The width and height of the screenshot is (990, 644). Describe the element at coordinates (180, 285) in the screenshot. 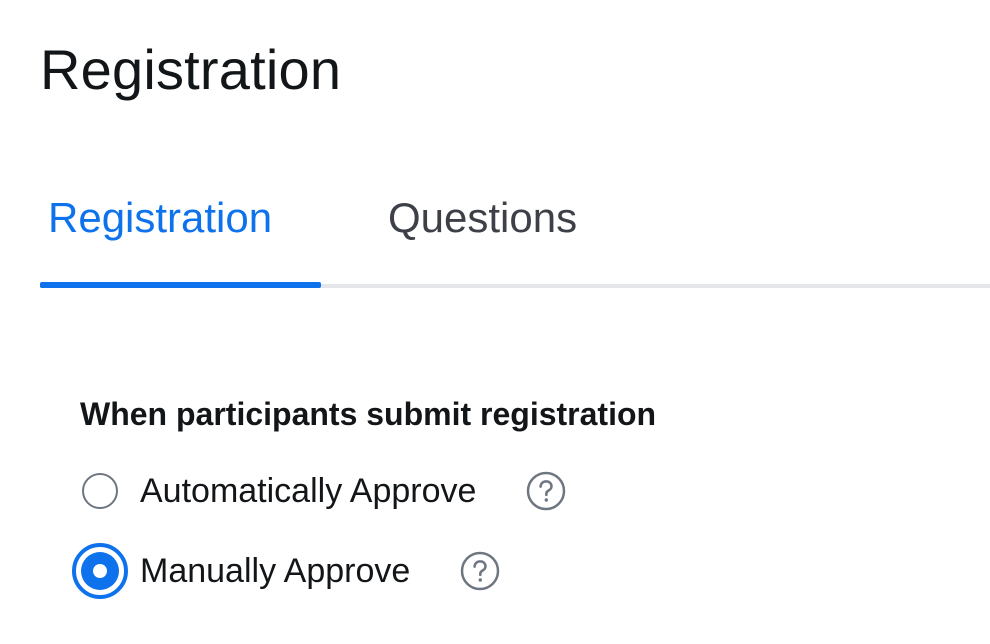

I see `active-tab-indicator` at that location.